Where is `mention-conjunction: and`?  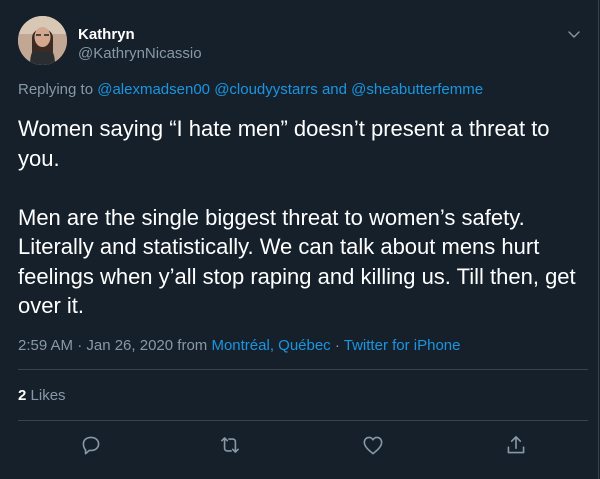 mention-conjunction: and is located at coordinates (334, 89).